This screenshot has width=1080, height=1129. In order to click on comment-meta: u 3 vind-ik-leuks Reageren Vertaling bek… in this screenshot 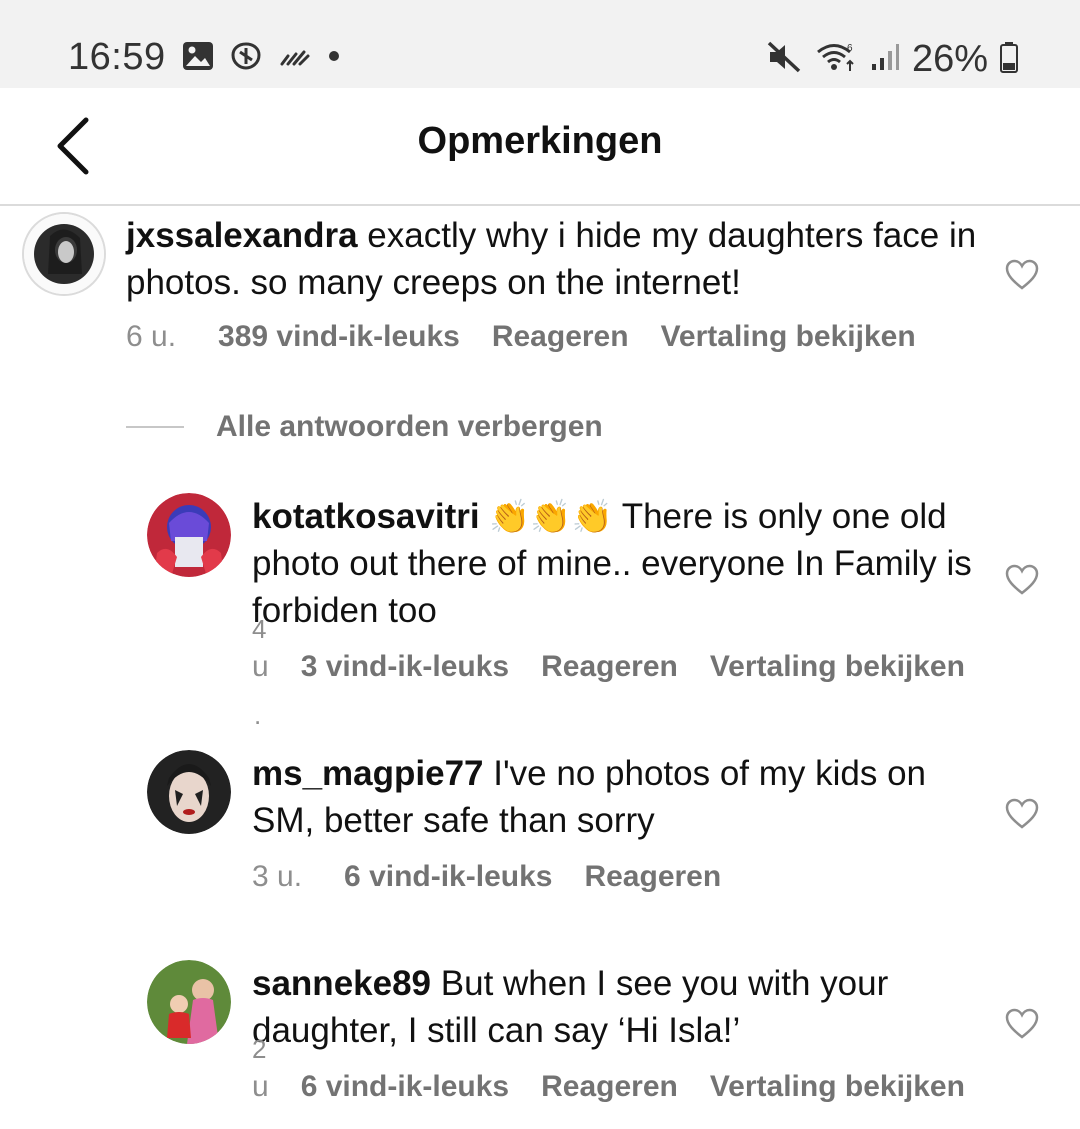, I will do `click(608, 667)`.